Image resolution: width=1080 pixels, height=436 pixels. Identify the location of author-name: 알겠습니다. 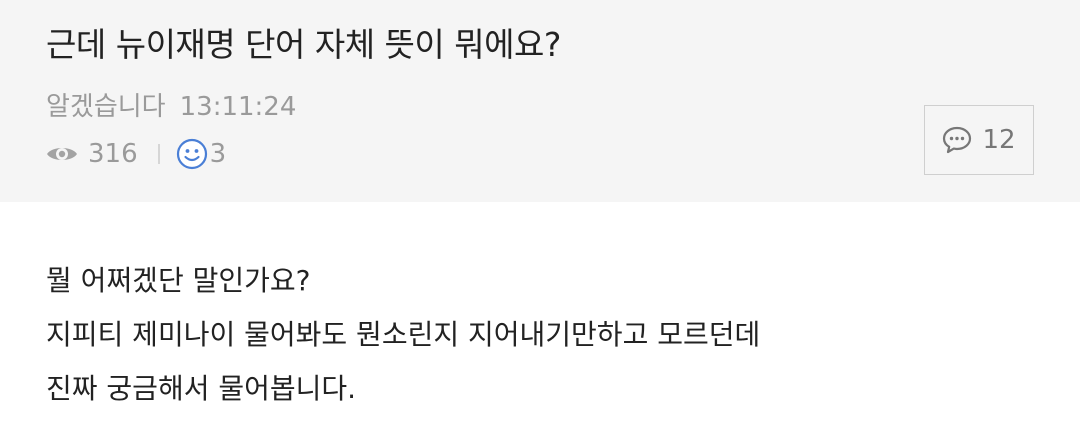
(106, 107).